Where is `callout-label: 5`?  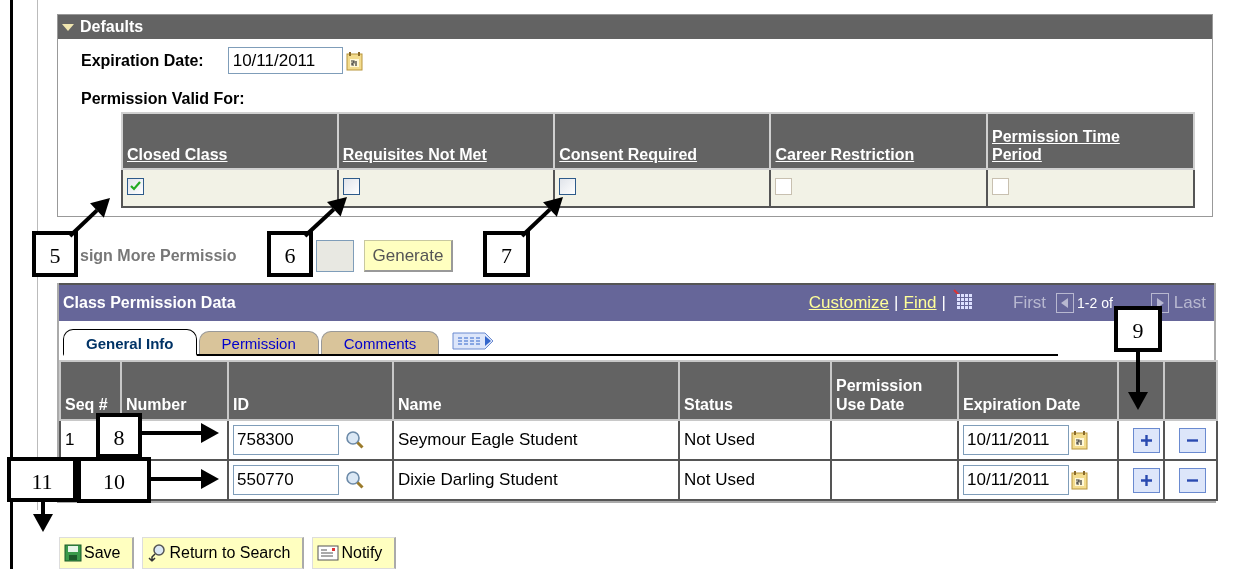
callout-label: 5 is located at coordinates (55, 254).